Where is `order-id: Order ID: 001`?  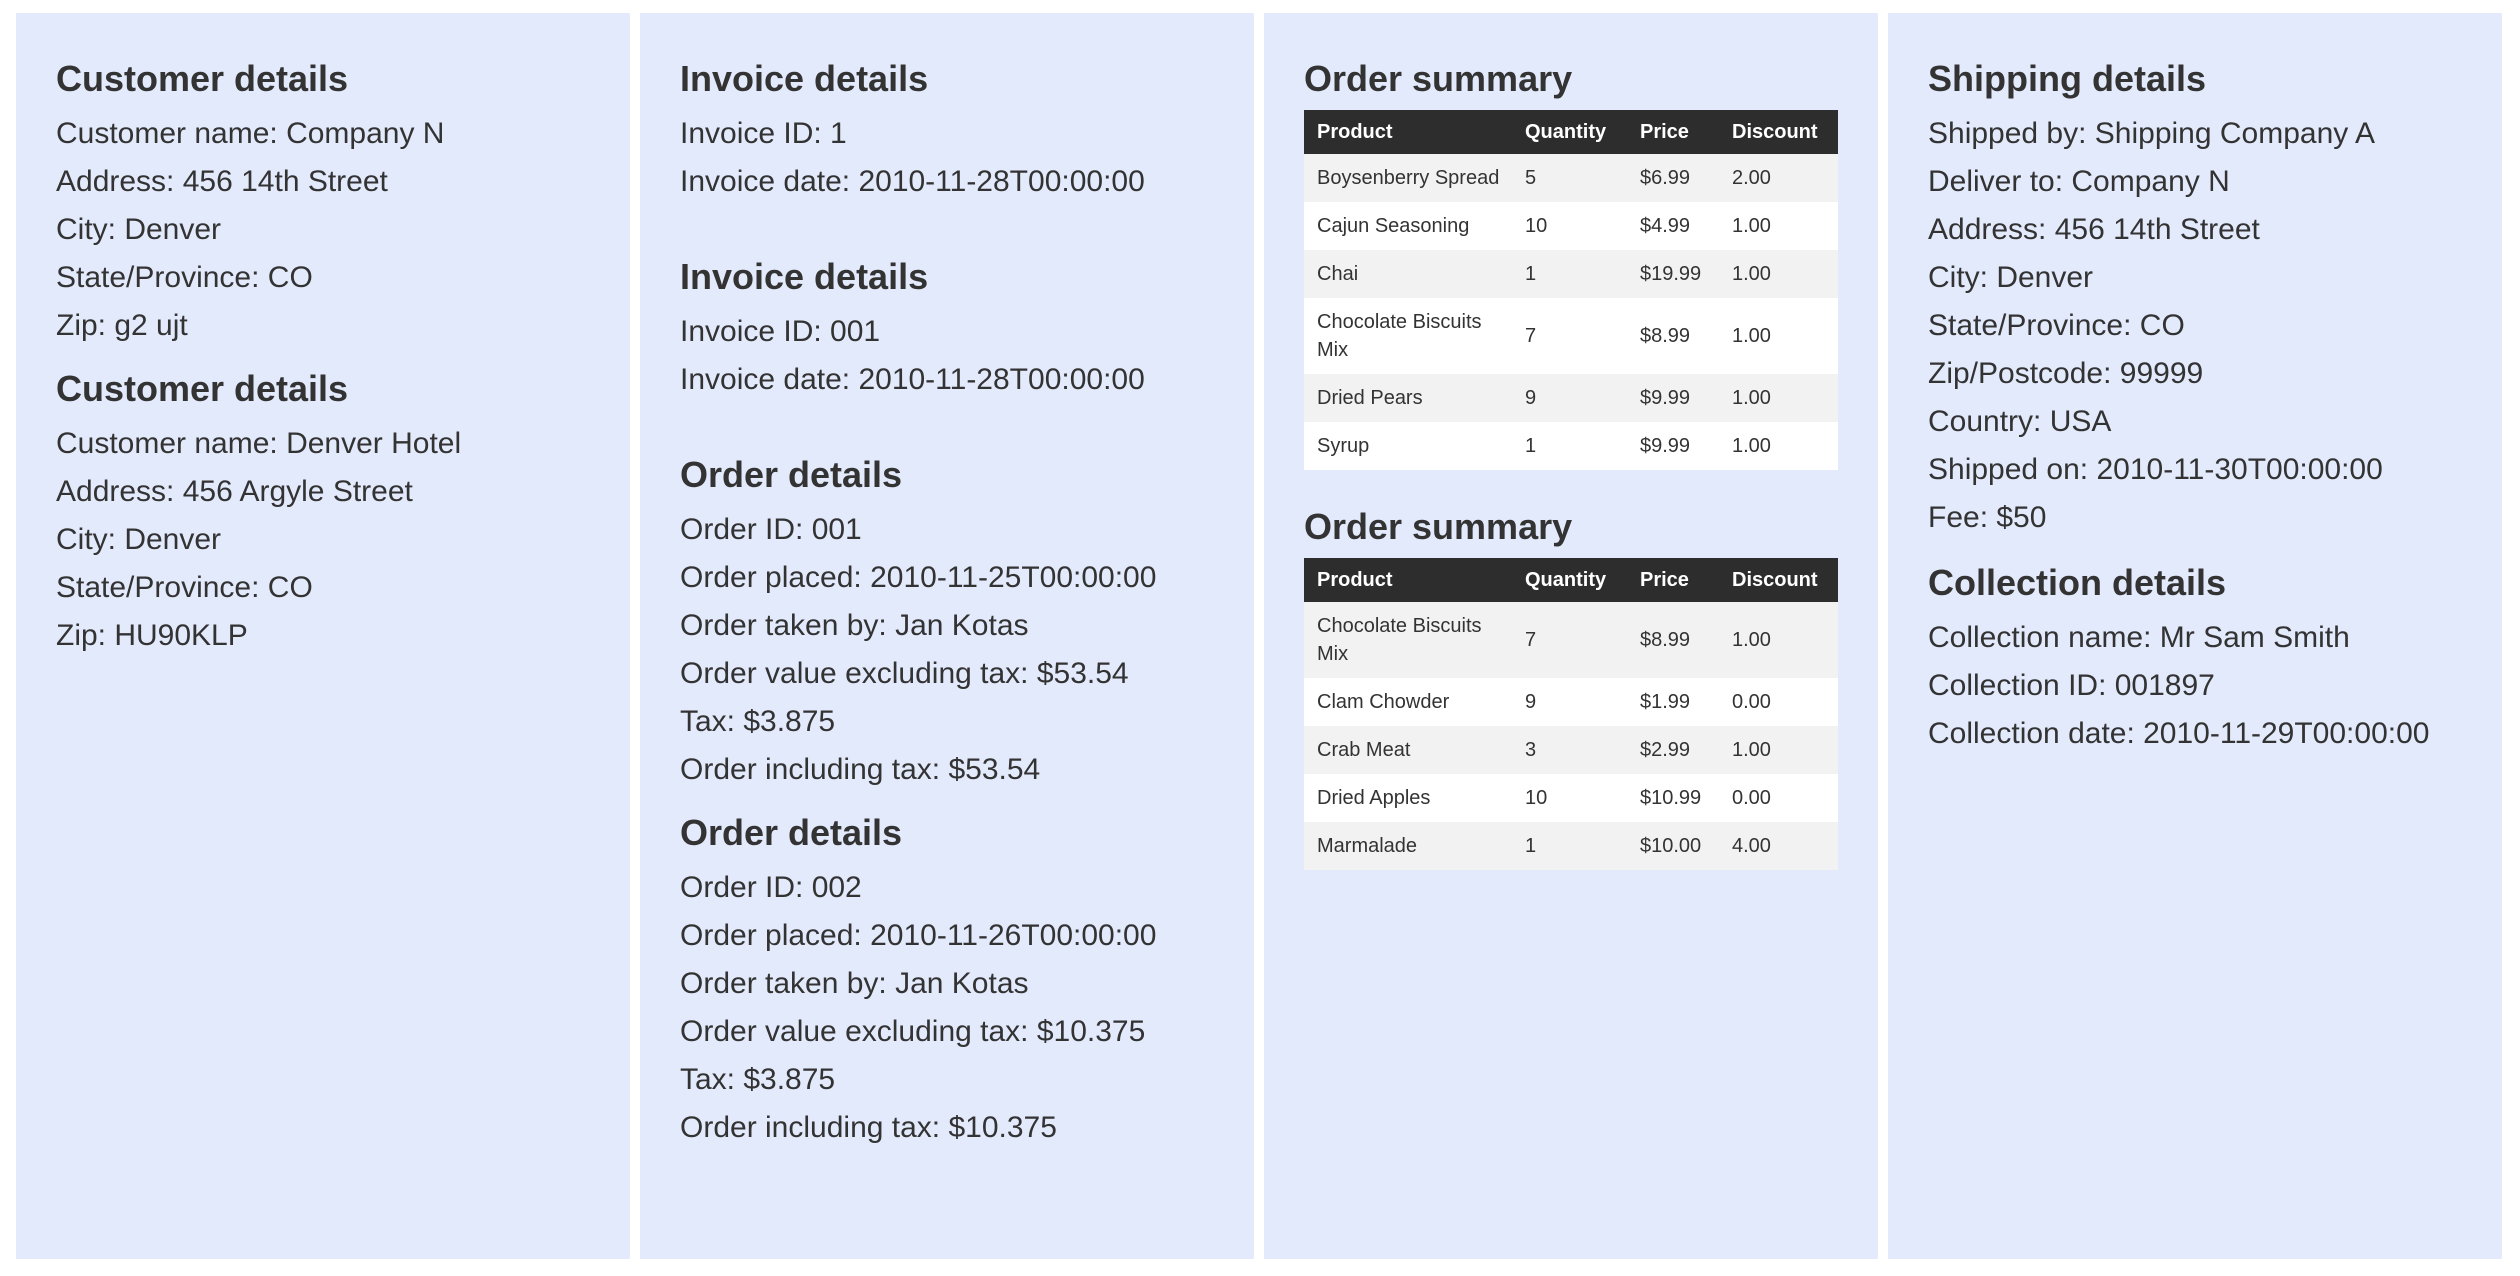 order-id: Order ID: 001 is located at coordinates (771, 529).